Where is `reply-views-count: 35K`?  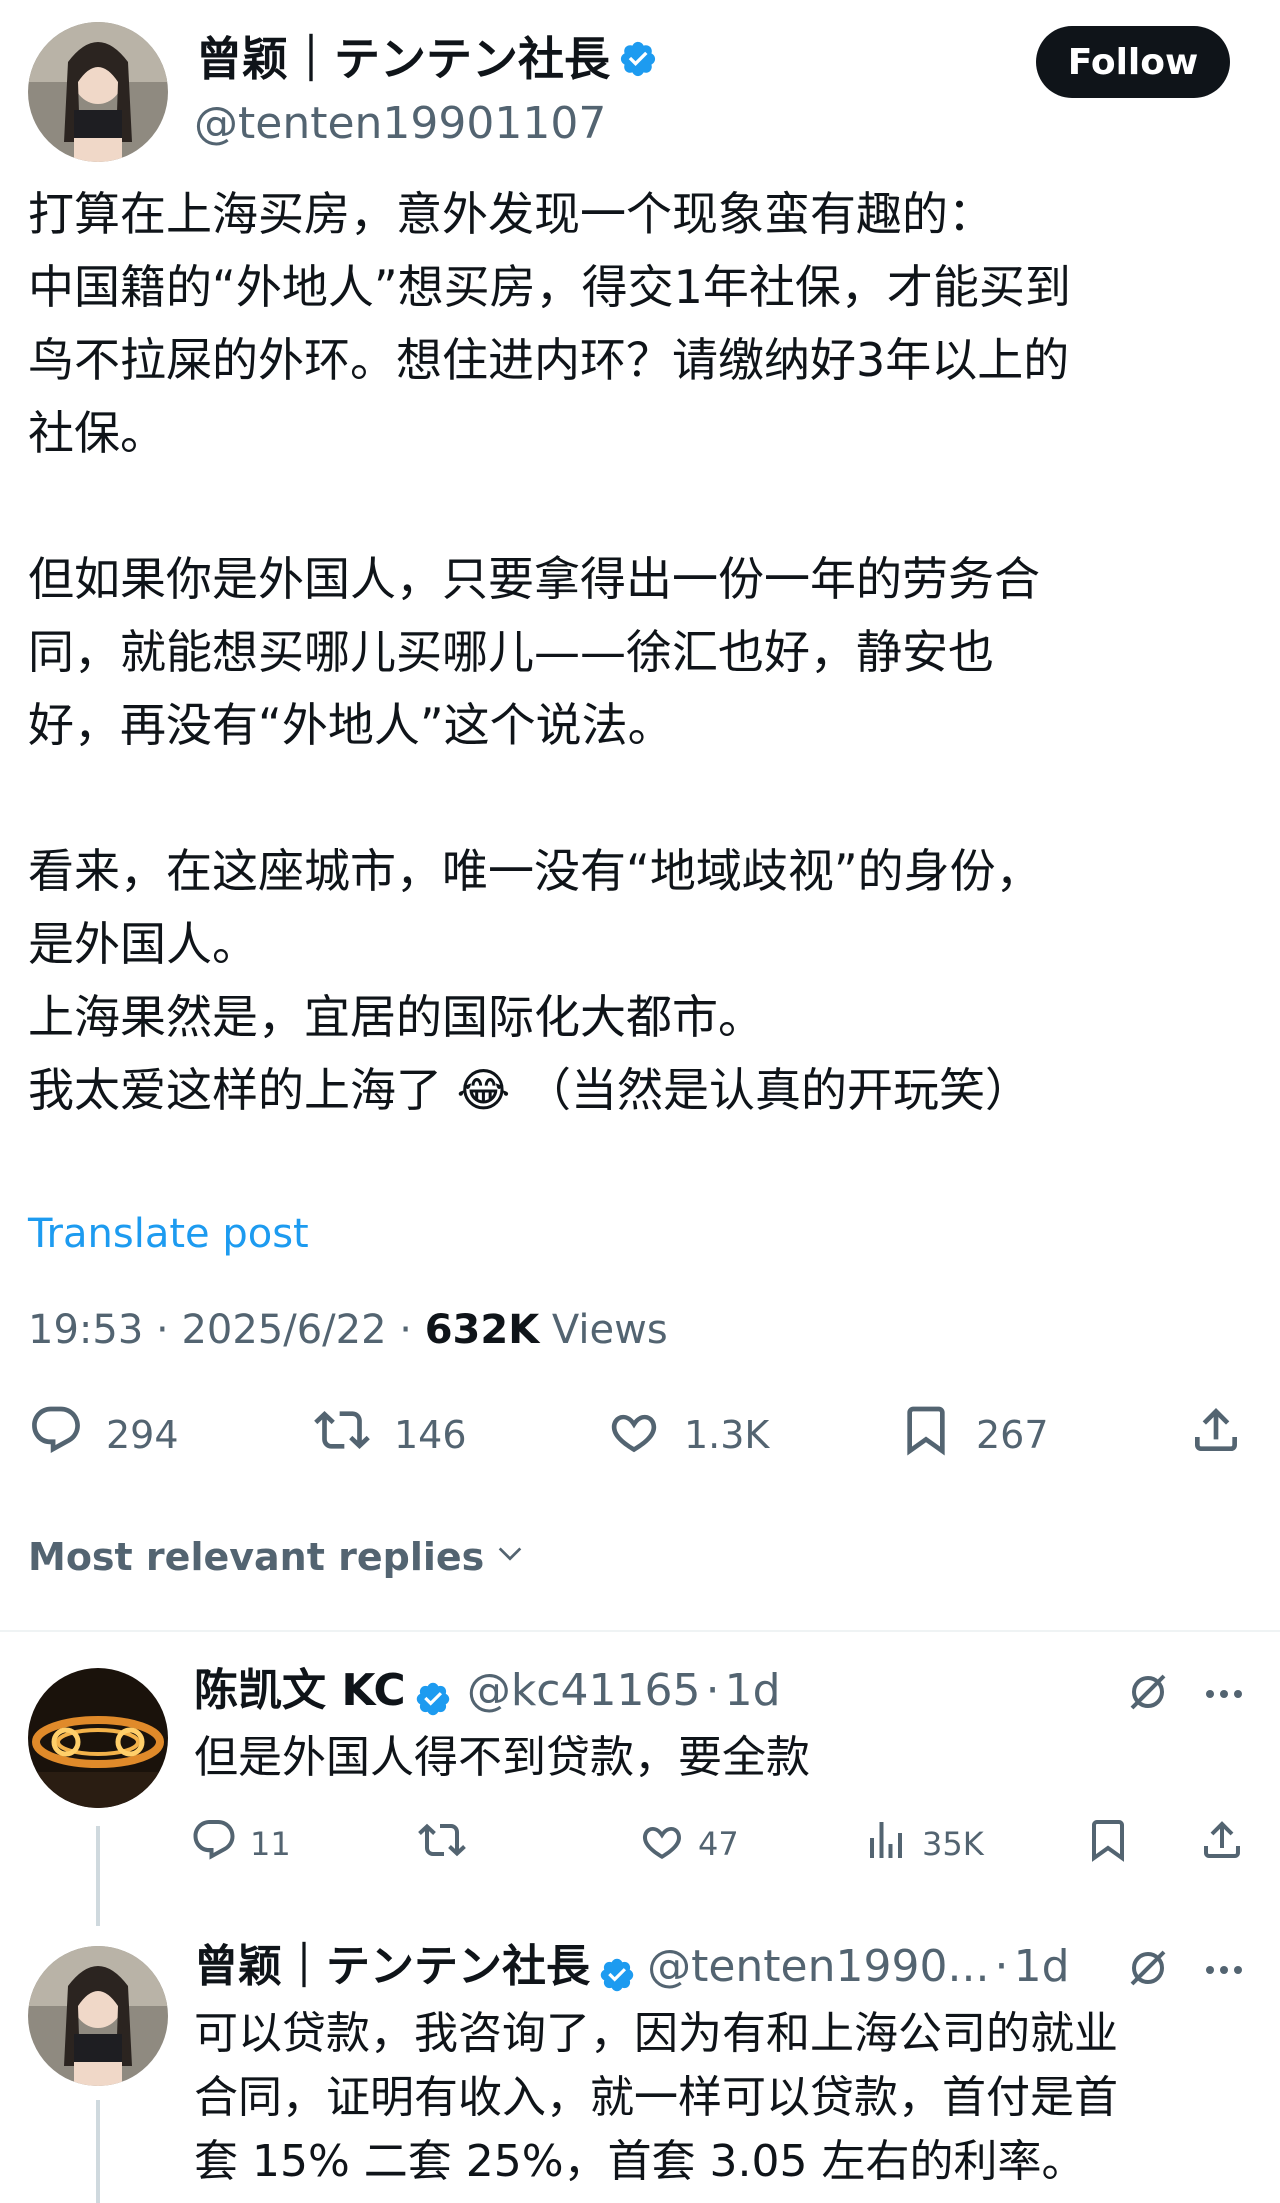 reply-views-count: 35K is located at coordinates (953, 1844).